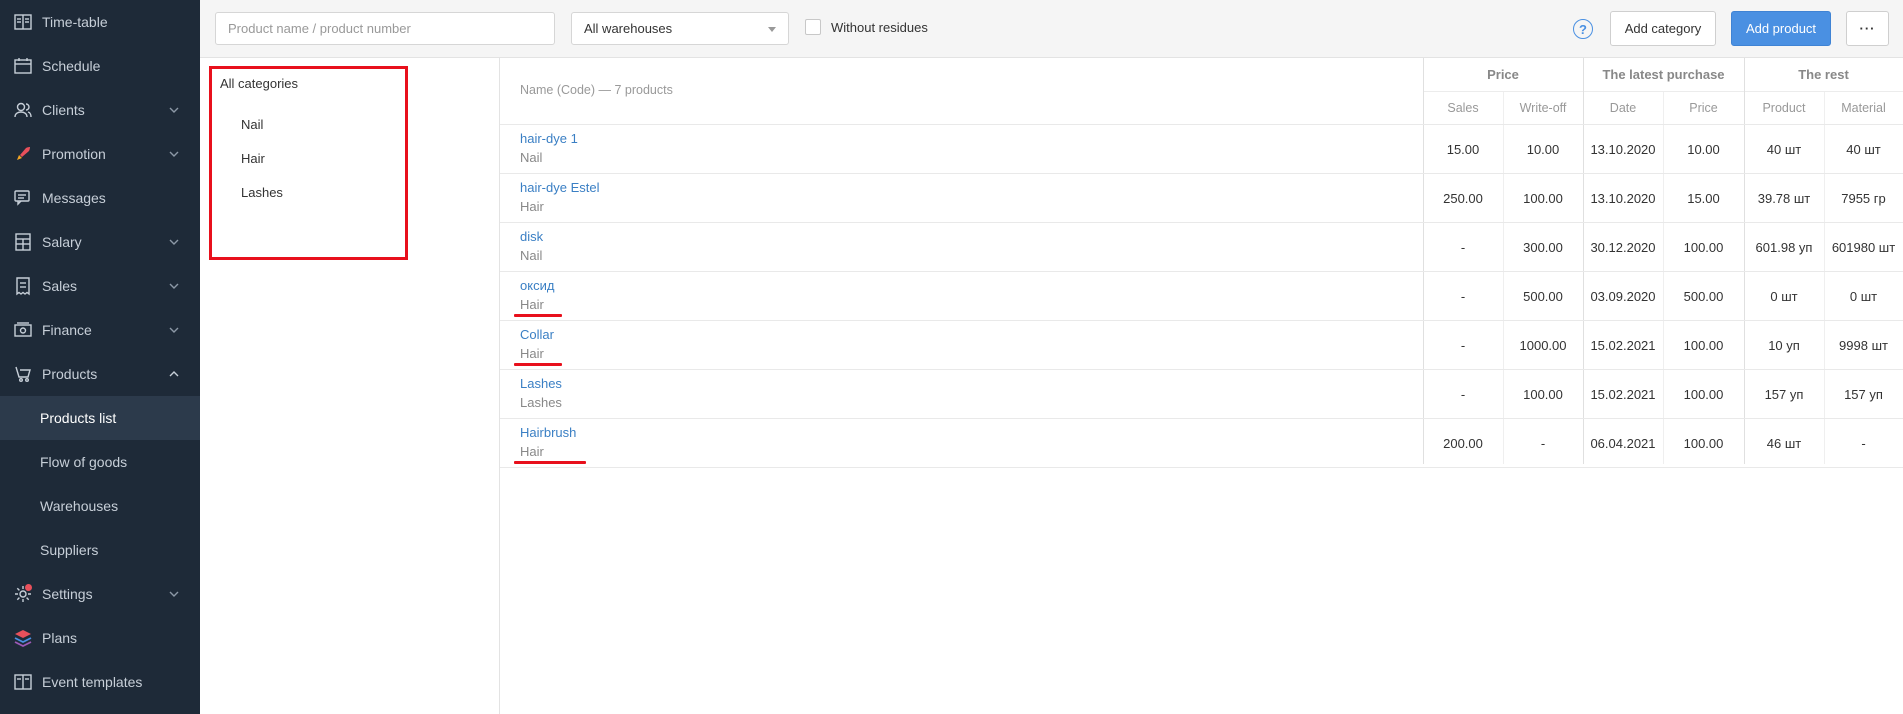 This screenshot has width=1903, height=714. What do you see at coordinates (1623, 296) in the screenshot?
I see `date-cell: 03.09.2020` at bounding box center [1623, 296].